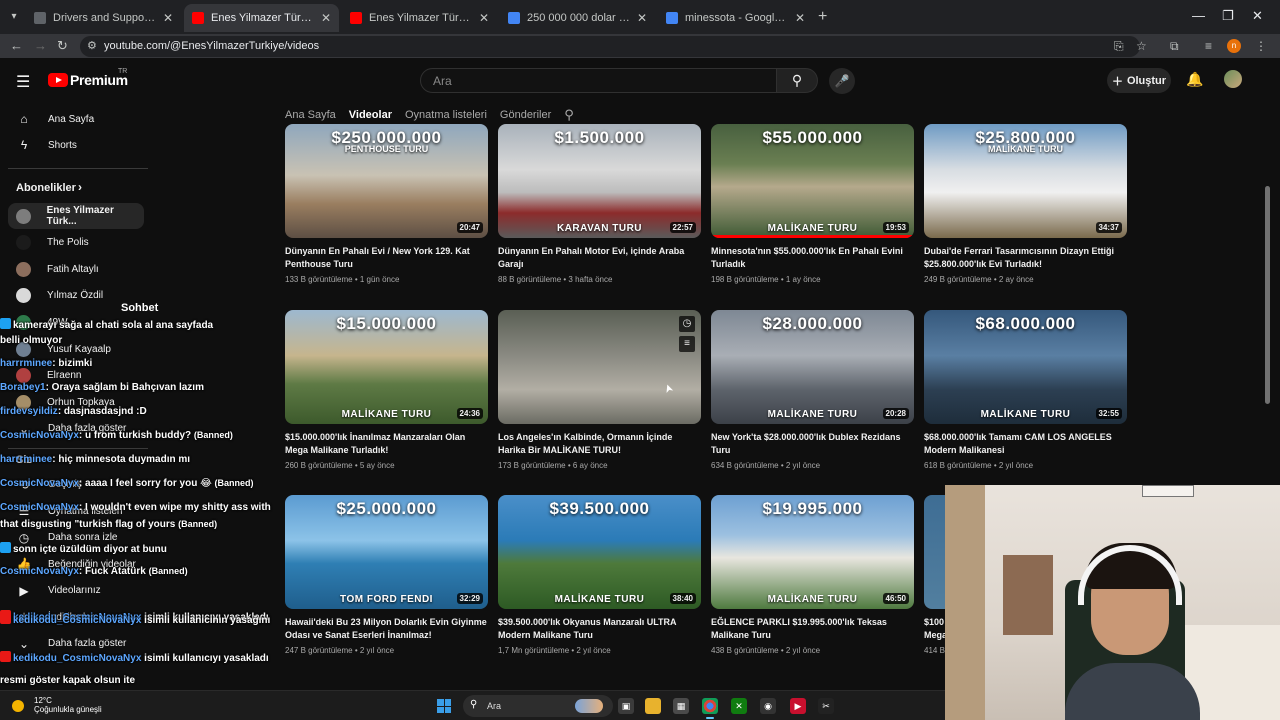  I want to click on video-thumbnail: $250.000.000 PENTHOUSE TURU 20:47, so click(386, 181).